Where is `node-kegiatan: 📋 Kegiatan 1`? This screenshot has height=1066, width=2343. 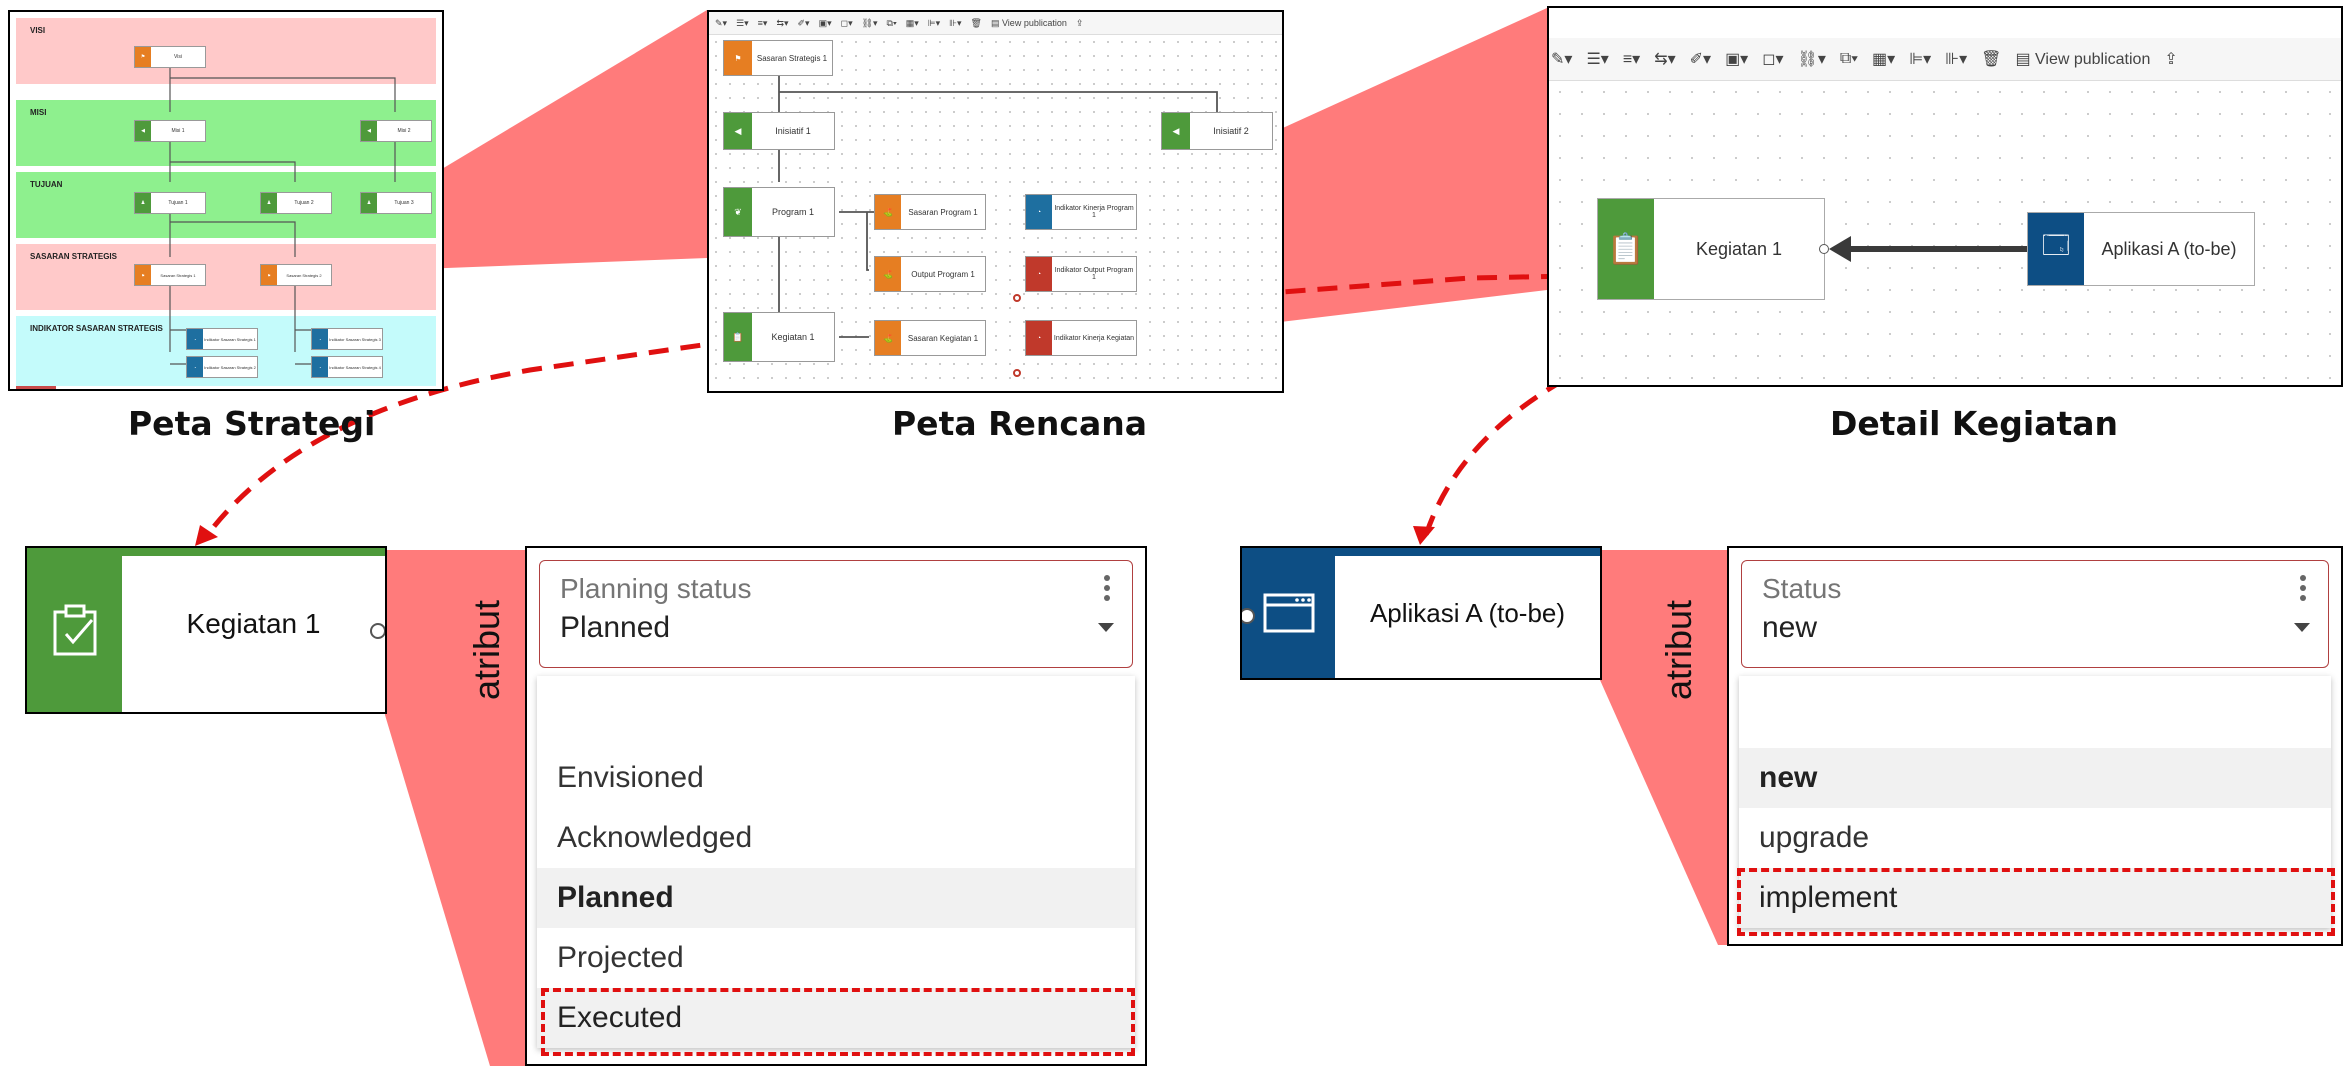
node-kegiatan: 📋 Kegiatan 1 is located at coordinates (779, 337).